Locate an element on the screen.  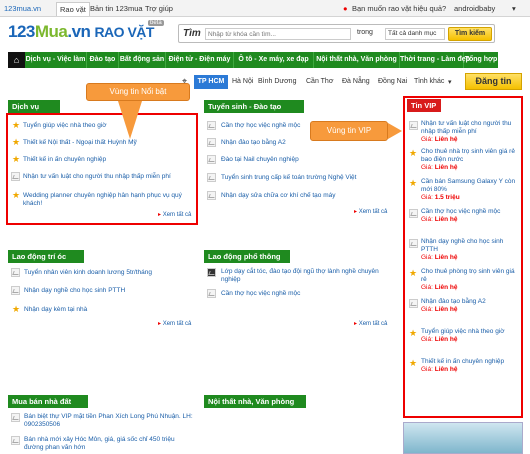
noi-that-title: Nội thất nhà, Văn phòng is located at coordinates (255, 401).